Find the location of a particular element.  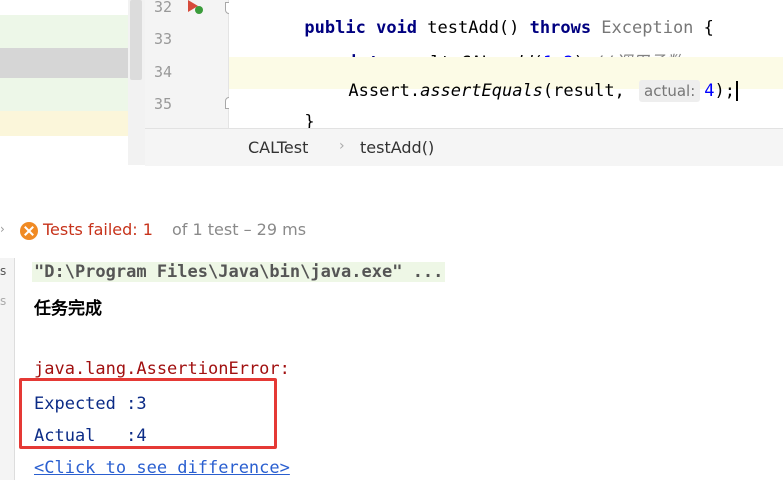

tree-row-selected is located at coordinates (64, 63).